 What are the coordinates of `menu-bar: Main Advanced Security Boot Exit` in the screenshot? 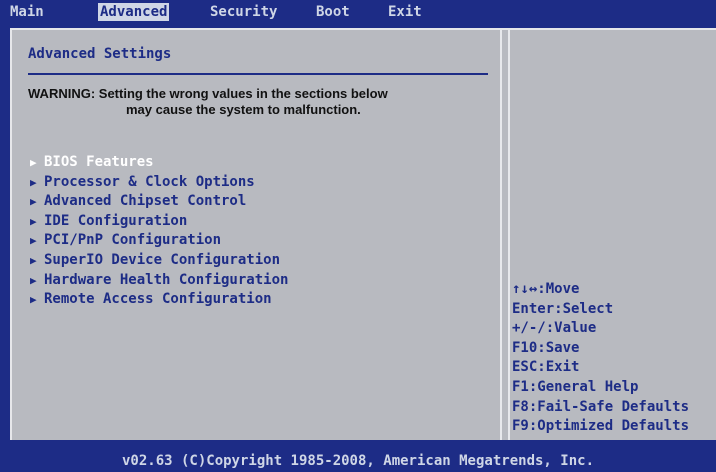 It's located at (358, 12).